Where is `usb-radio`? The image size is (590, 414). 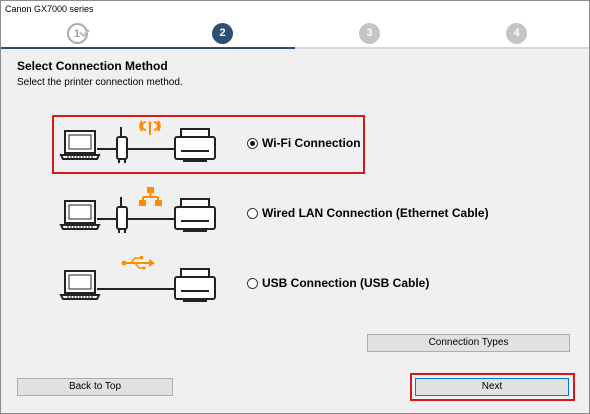 usb-radio is located at coordinates (252, 283).